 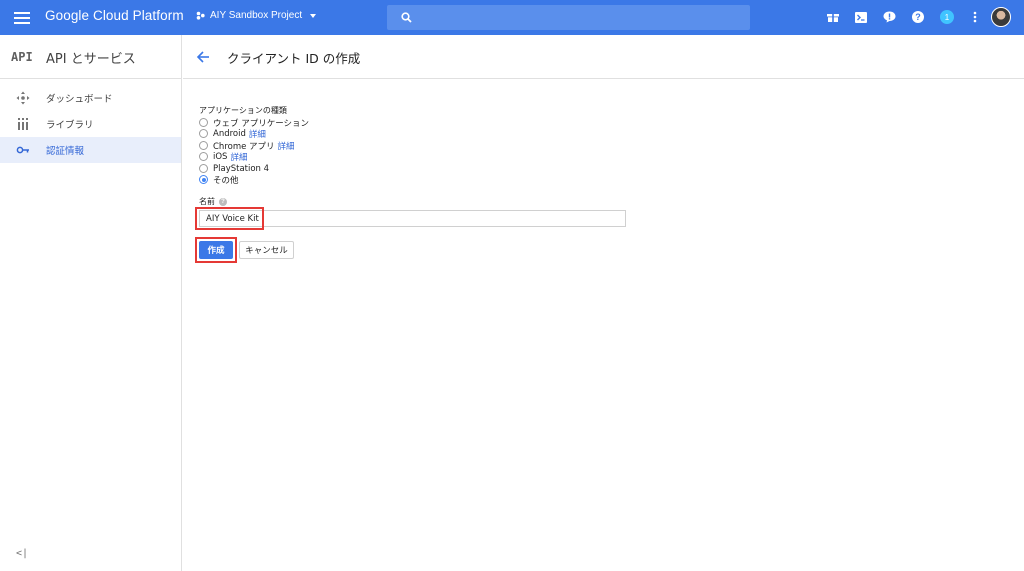 What do you see at coordinates (975, 17) in the screenshot?
I see `more-vert-icon` at bounding box center [975, 17].